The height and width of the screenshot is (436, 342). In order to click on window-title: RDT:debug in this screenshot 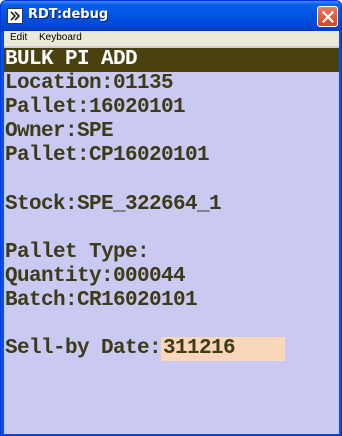, I will do `click(68, 14)`.